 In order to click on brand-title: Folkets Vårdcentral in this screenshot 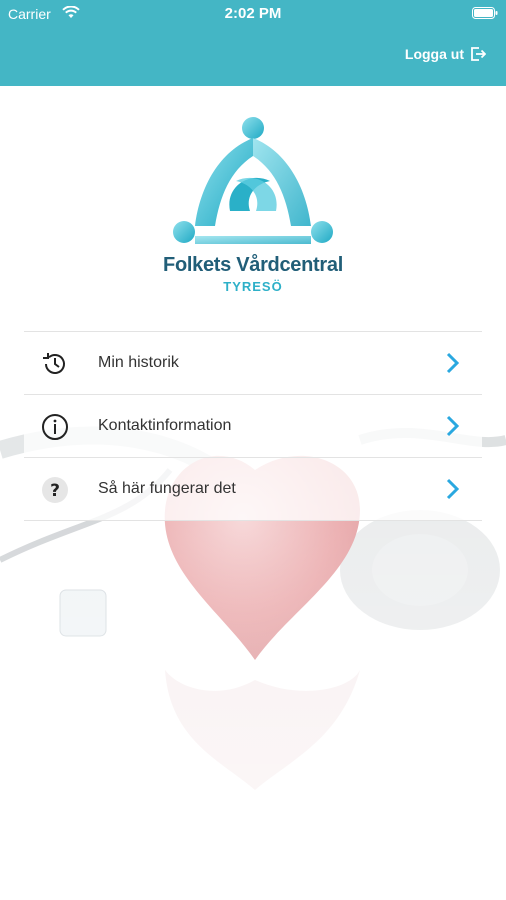, I will do `click(253, 265)`.